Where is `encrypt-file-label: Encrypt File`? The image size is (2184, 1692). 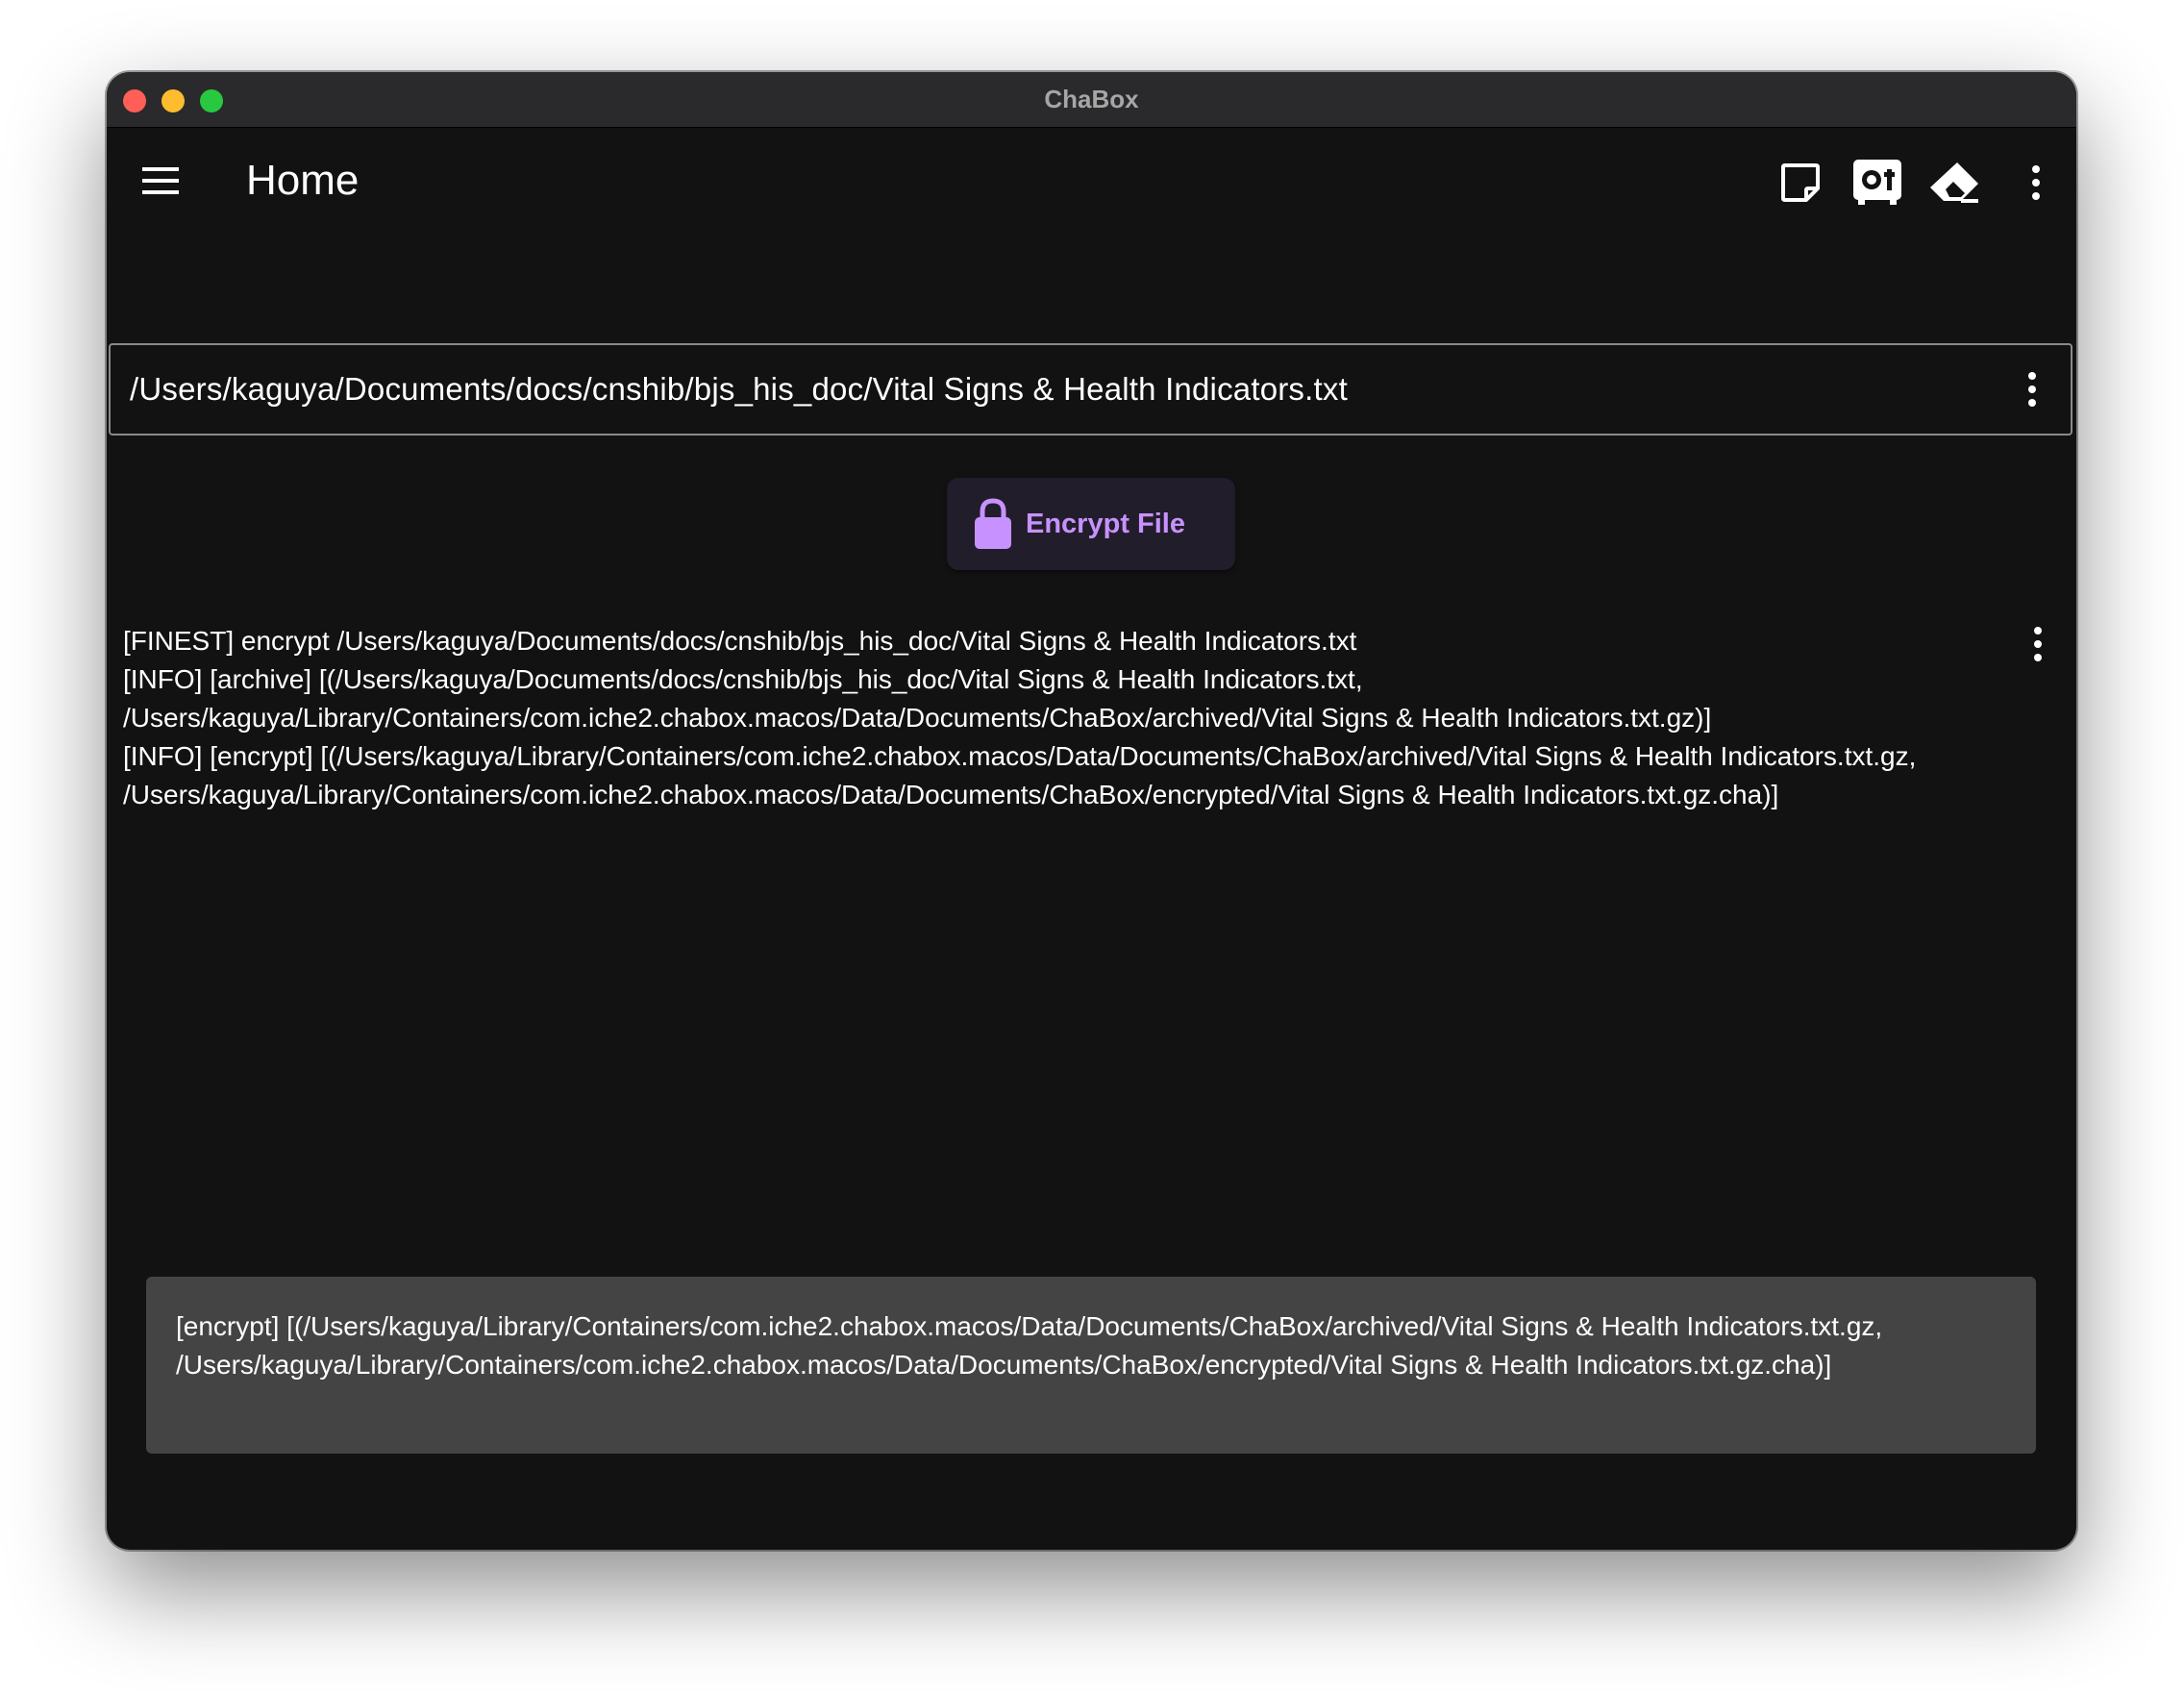
encrypt-file-label: Encrypt File is located at coordinates (1105, 523).